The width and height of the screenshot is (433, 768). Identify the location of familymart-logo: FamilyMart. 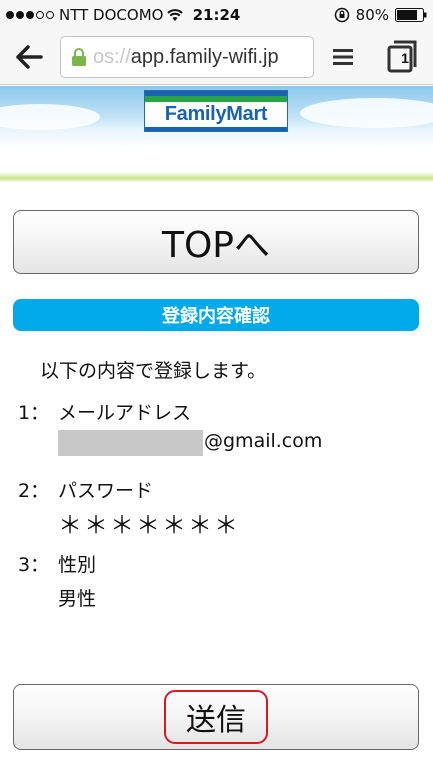
(216, 111).